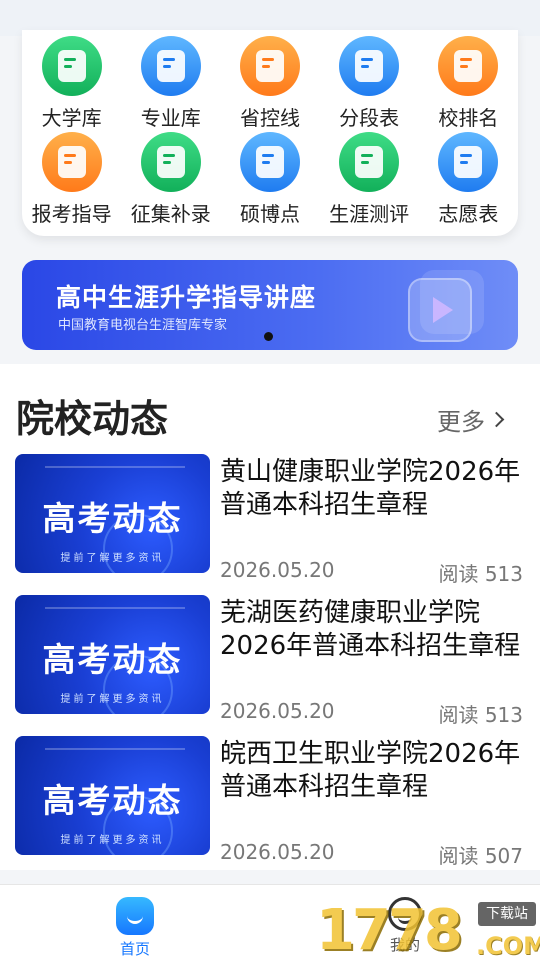  Describe the element at coordinates (170, 214) in the screenshot. I see `feature-label: 征集补录` at that location.